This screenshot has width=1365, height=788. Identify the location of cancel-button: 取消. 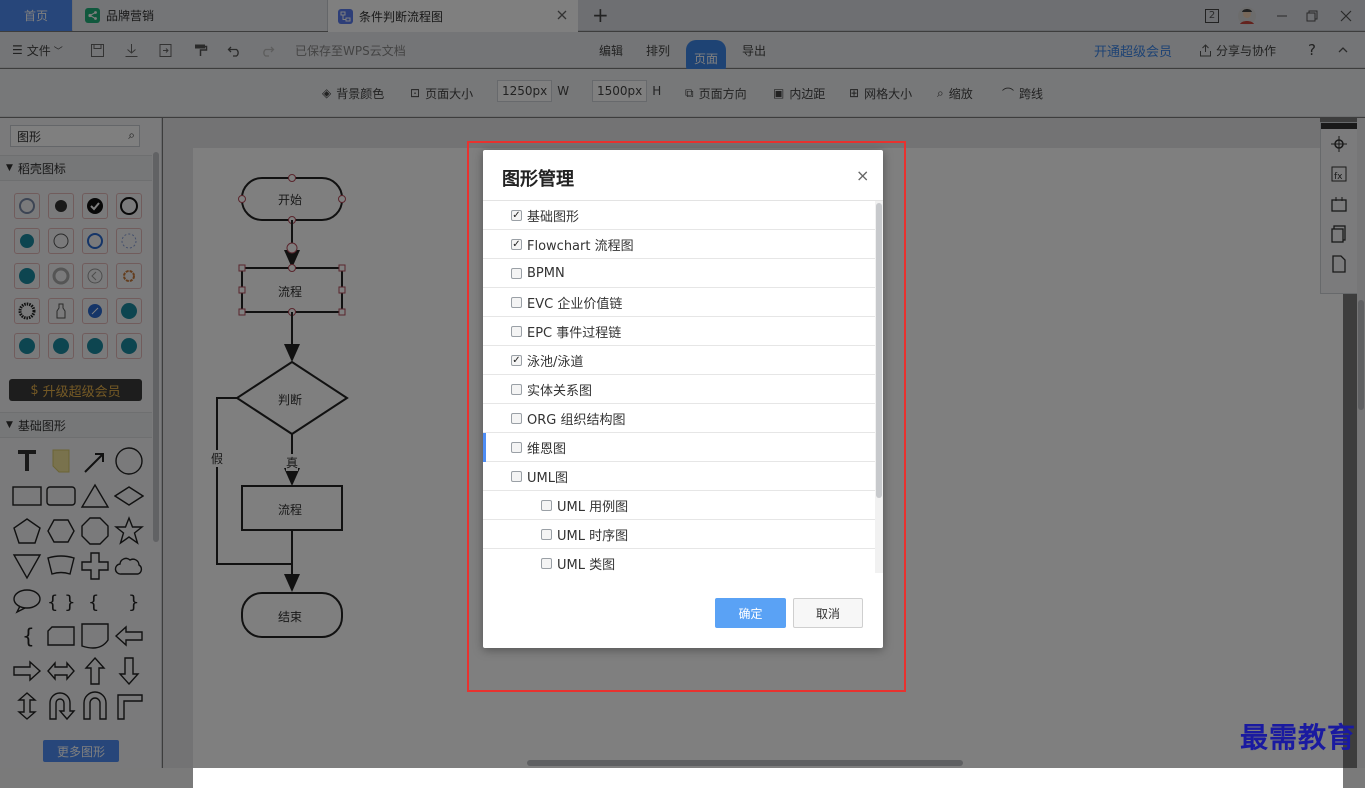
(828, 613).